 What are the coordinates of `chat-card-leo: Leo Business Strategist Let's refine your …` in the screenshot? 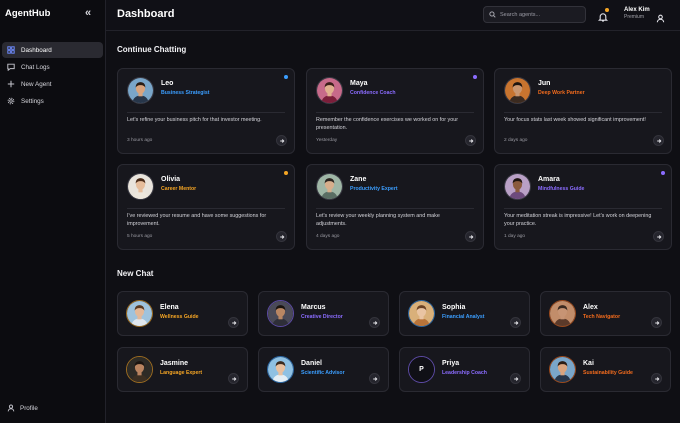 It's located at (206, 111).